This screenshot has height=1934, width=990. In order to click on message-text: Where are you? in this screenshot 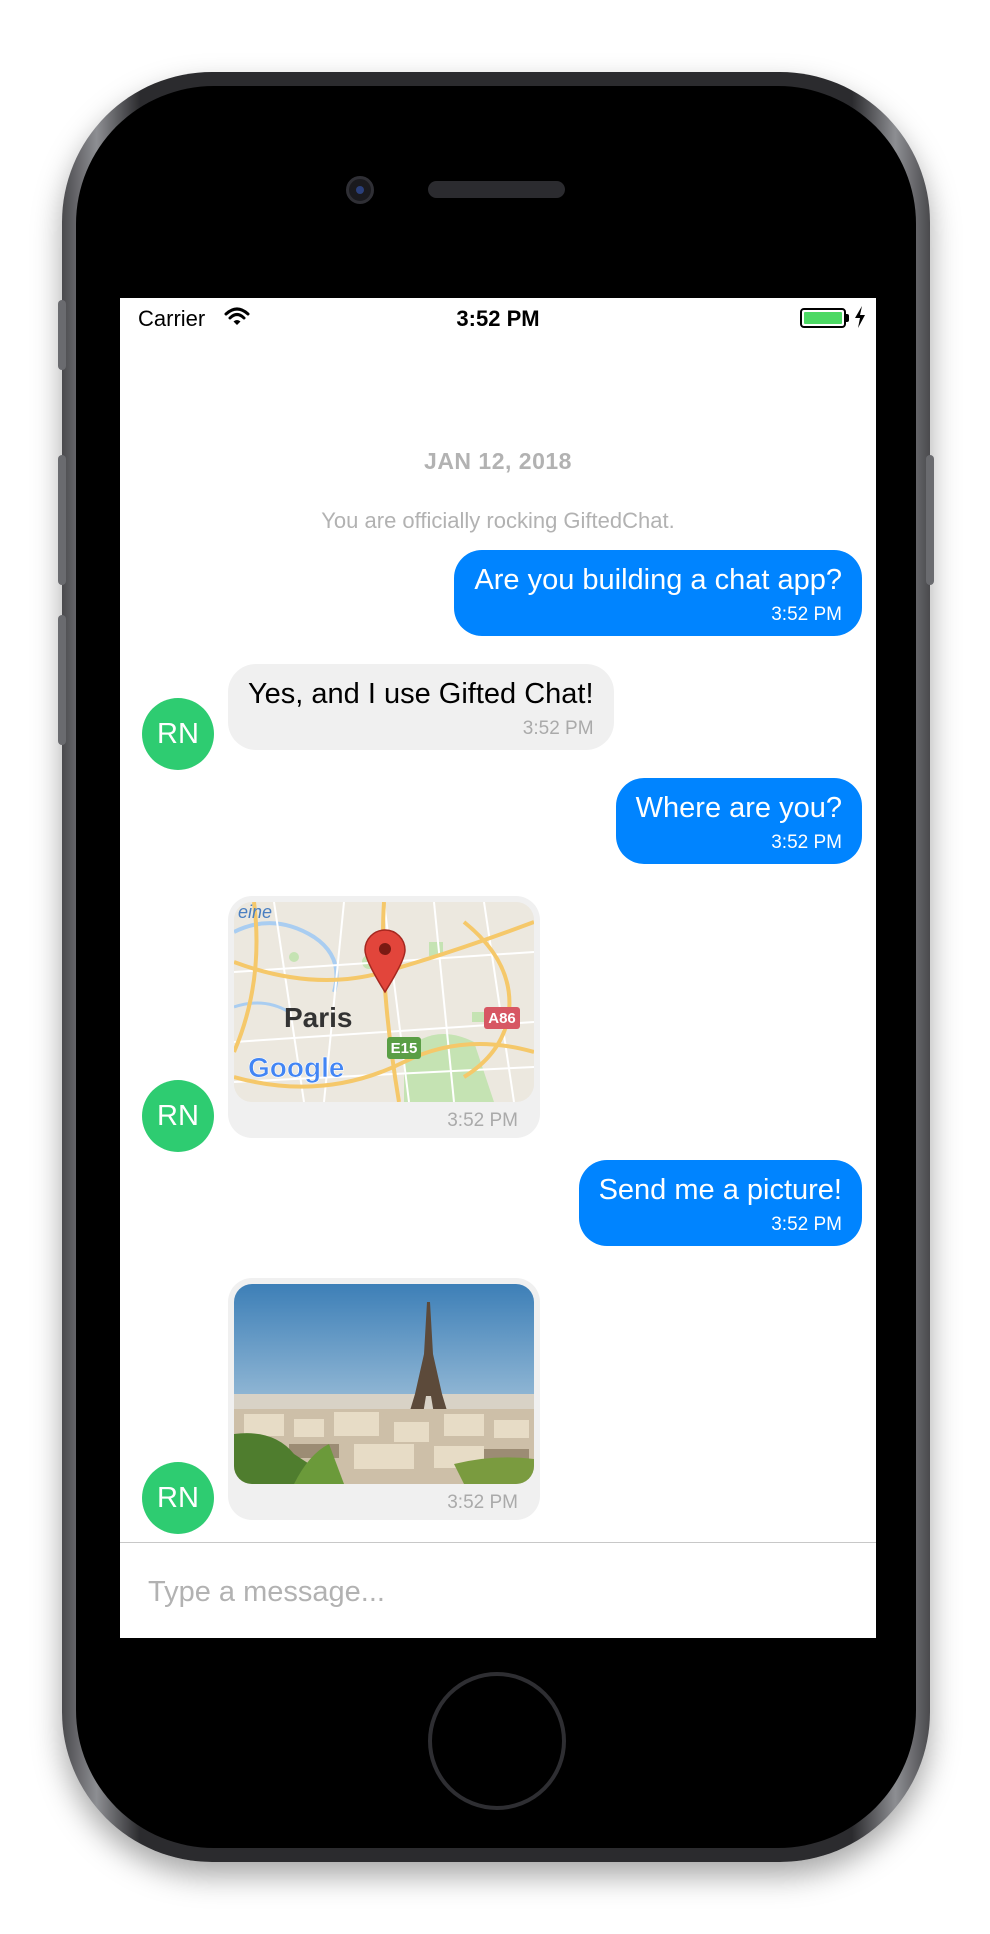, I will do `click(738, 808)`.